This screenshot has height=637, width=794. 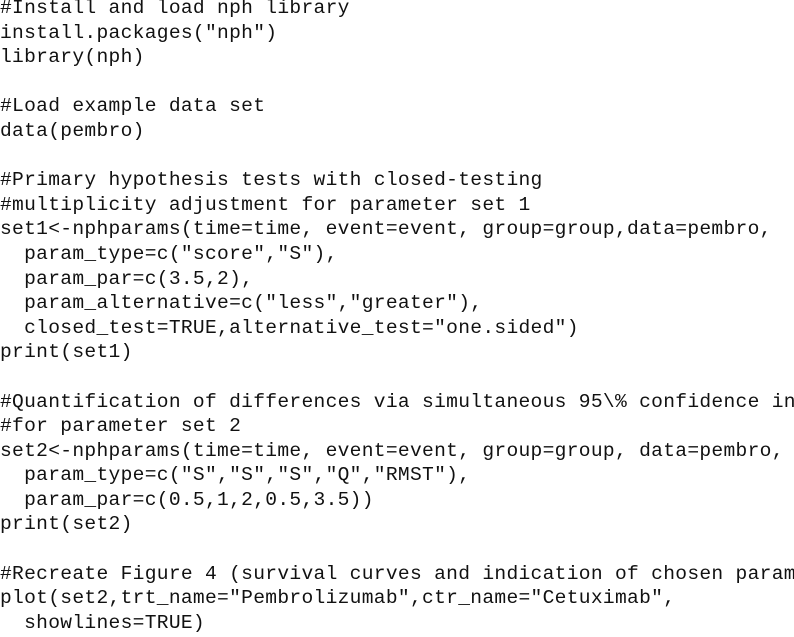 What do you see at coordinates (72, 130) in the screenshot?
I see `code-line: data(pembro)` at bounding box center [72, 130].